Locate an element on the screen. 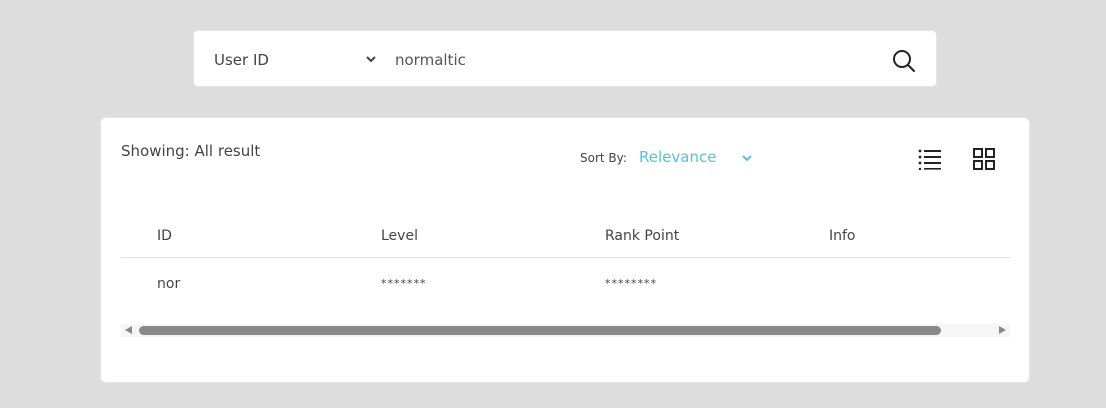 This screenshot has width=1106, height=408. cell-id: nor is located at coordinates (169, 284).